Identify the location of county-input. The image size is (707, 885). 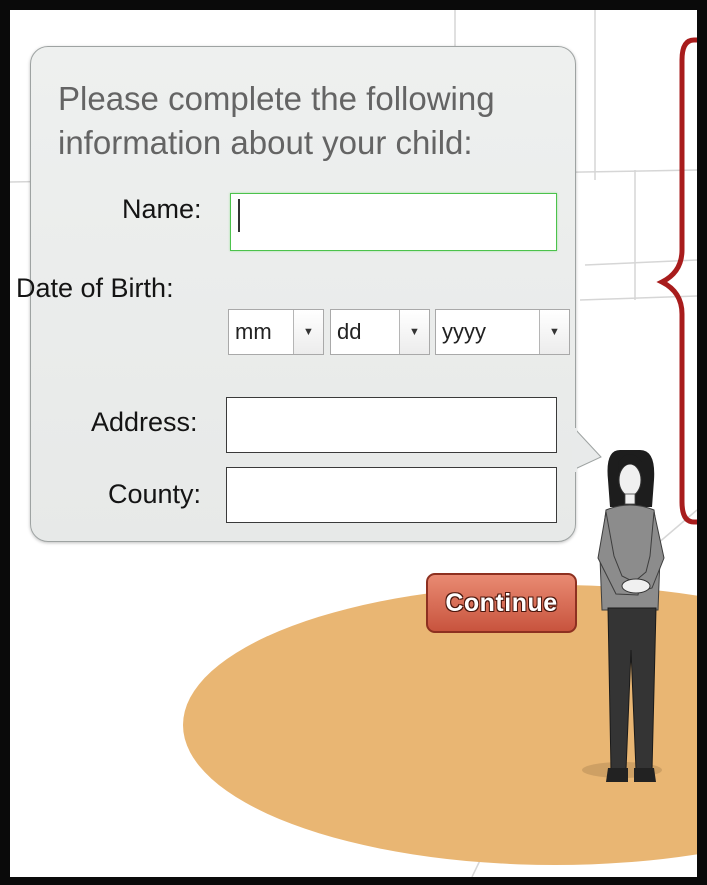
(391, 495).